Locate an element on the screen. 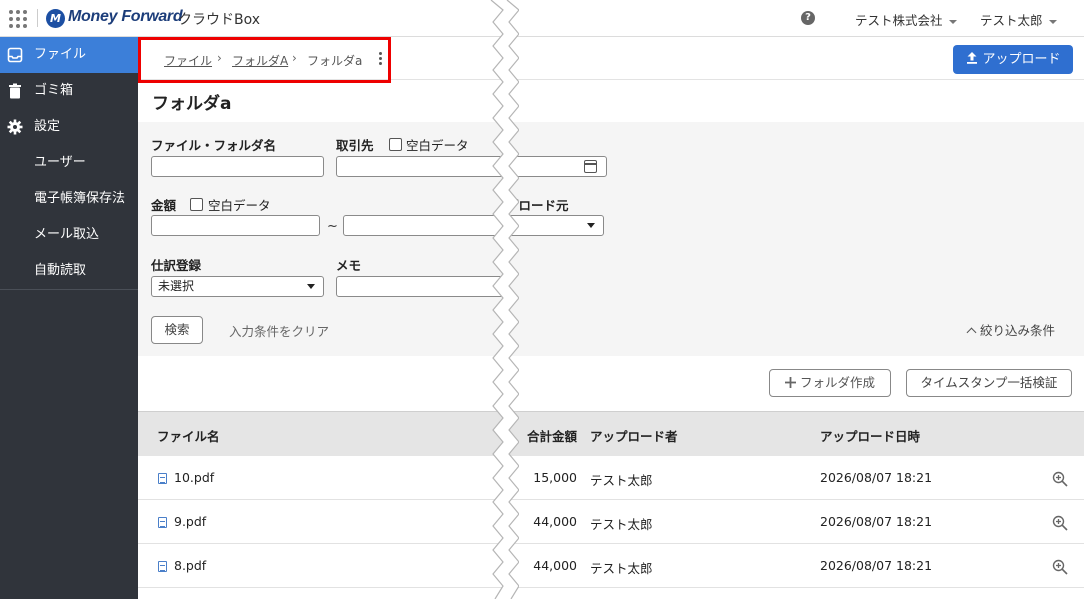  sidebar-item-files: ファイル is located at coordinates (69, 55).